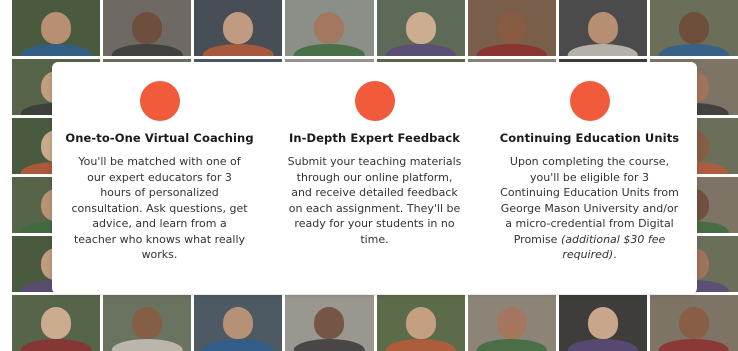  What do you see at coordinates (615, 254) in the screenshot?
I see `feature-description-end: .` at bounding box center [615, 254].